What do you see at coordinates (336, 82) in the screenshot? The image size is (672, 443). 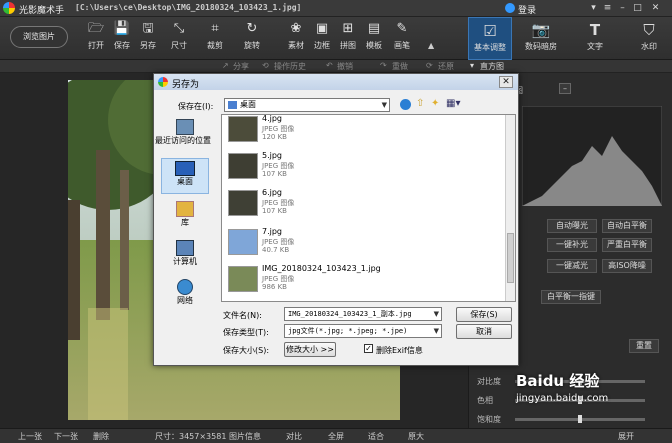 I see `dialog-title-bar: 另存为 ✕` at bounding box center [336, 82].